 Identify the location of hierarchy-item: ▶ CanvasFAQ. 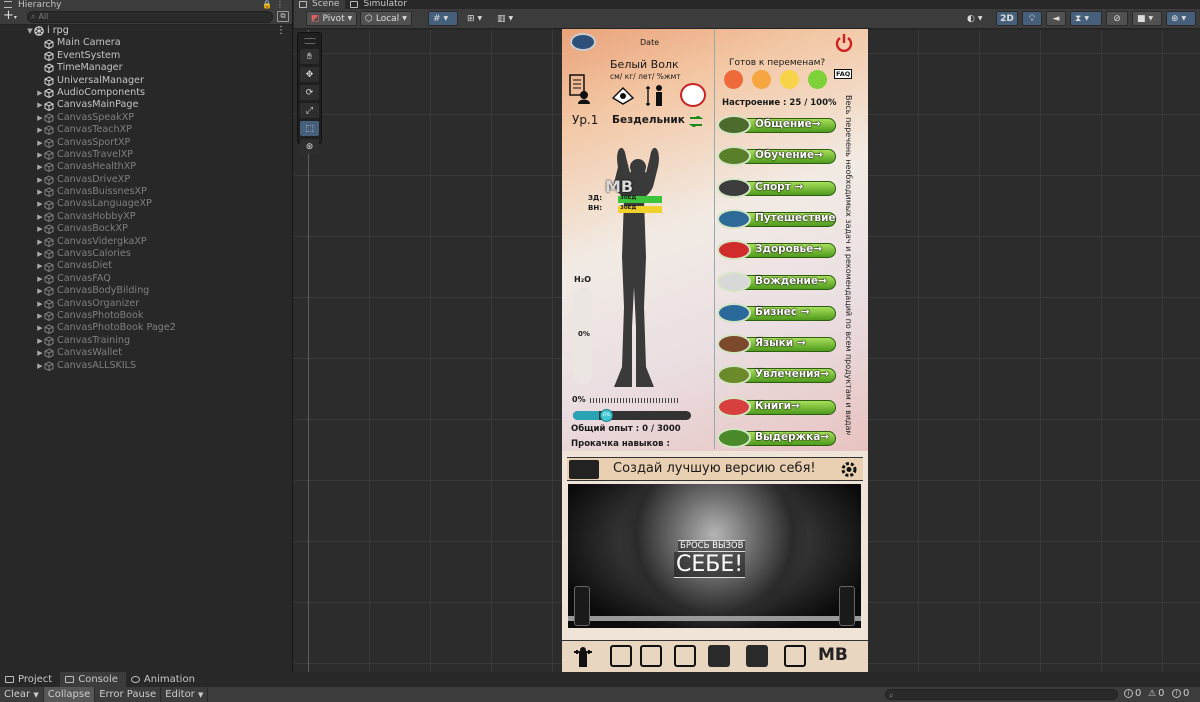
(146, 279).